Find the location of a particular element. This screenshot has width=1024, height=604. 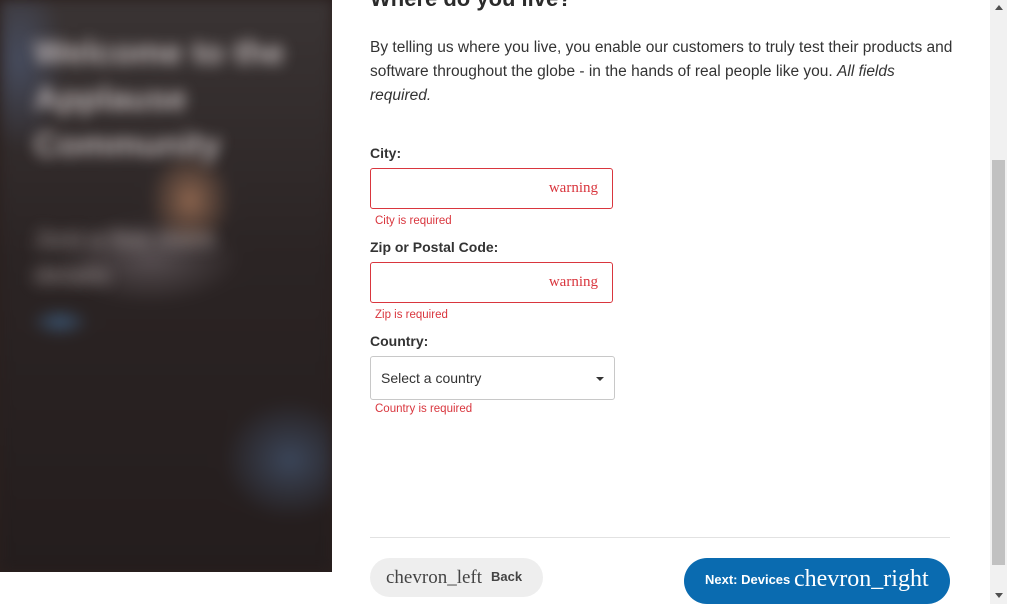

next-devices-button: Next: Devices chevron_right is located at coordinates (817, 581).